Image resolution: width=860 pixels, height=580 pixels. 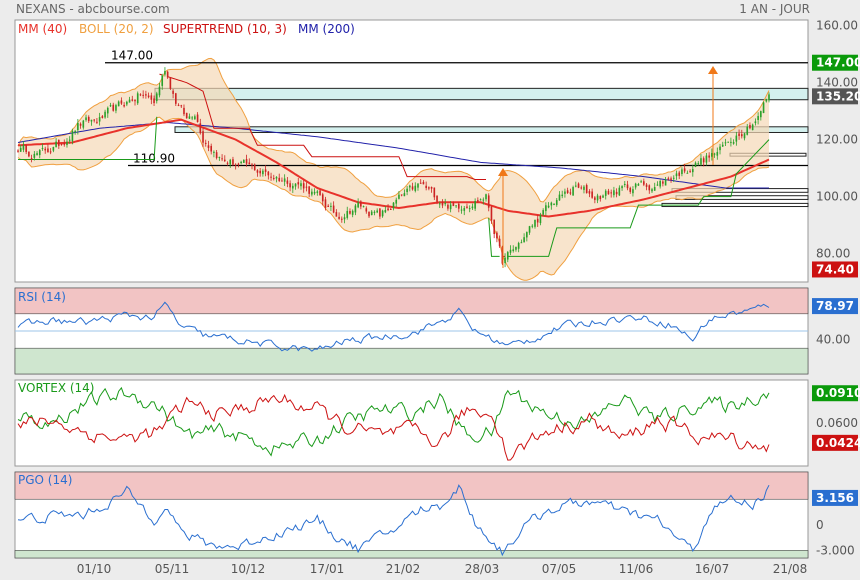 I want to click on price-tick-label-4: 160.00, so click(x=837, y=26).